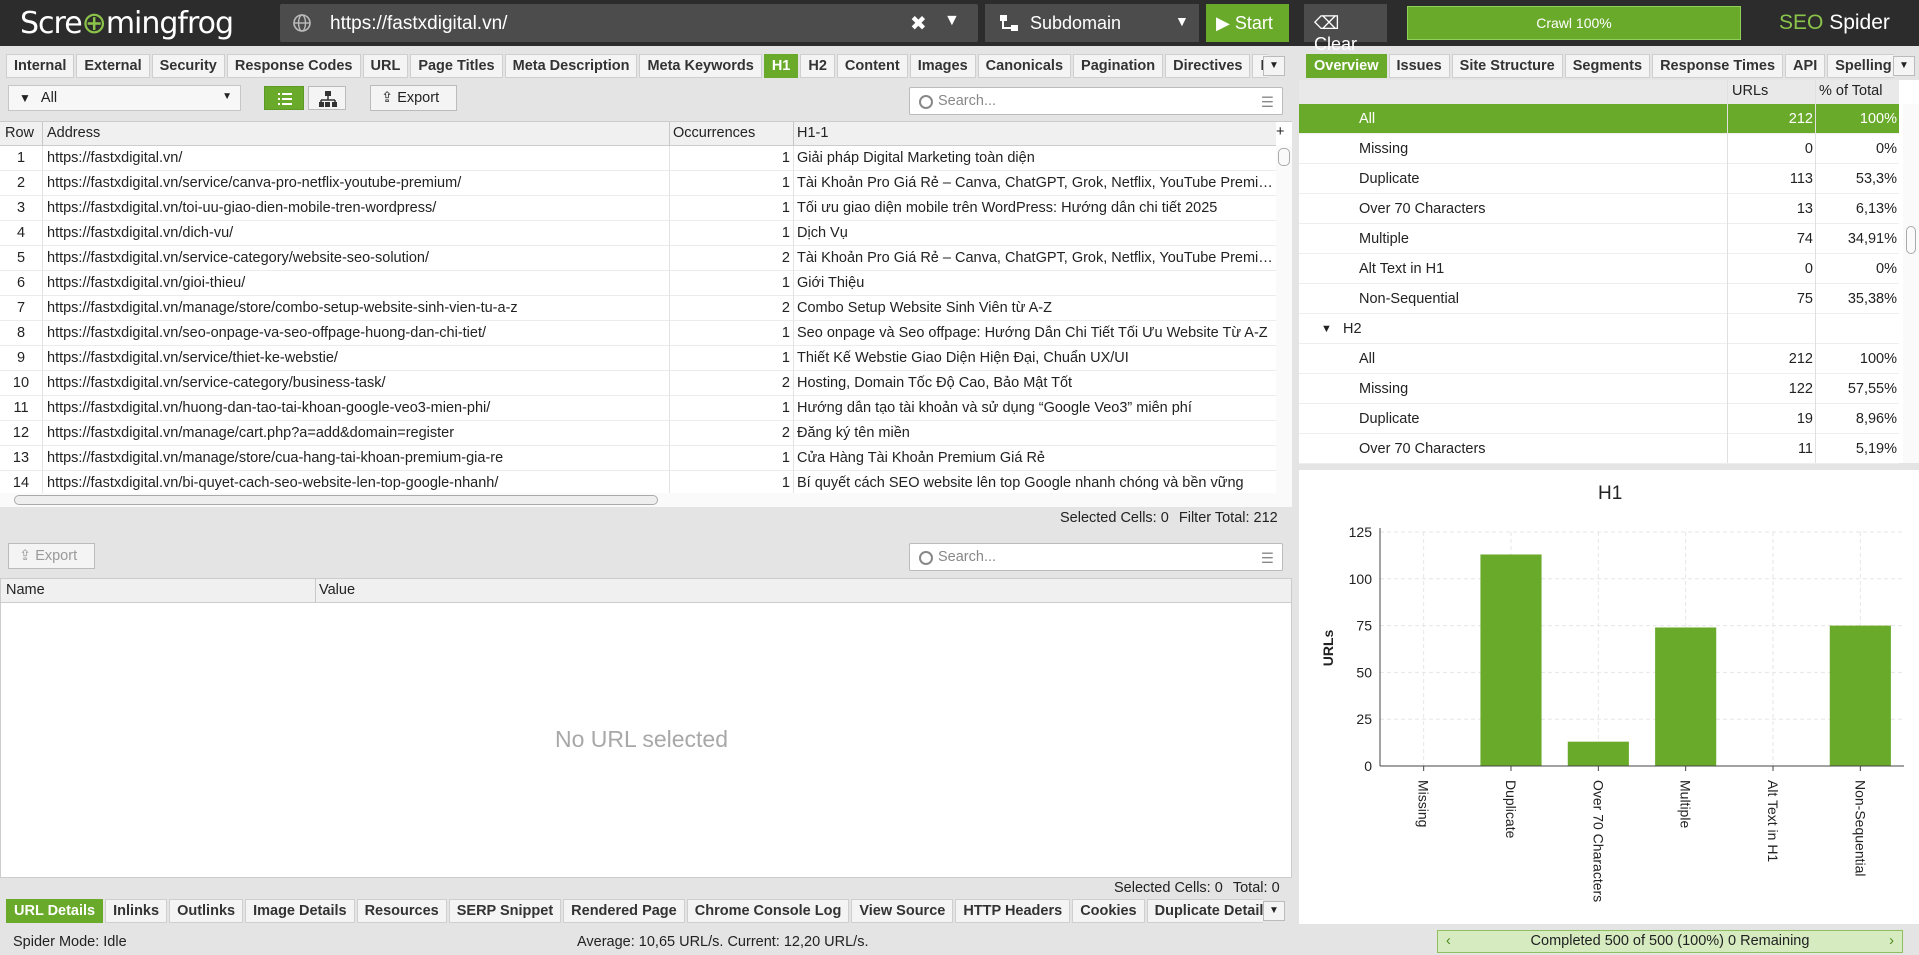 The width and height of the screenshot is (1919, 955). Describe the element at coordinates (817, 66) in the screenshot. I see `tab-h2: H2` at that location.